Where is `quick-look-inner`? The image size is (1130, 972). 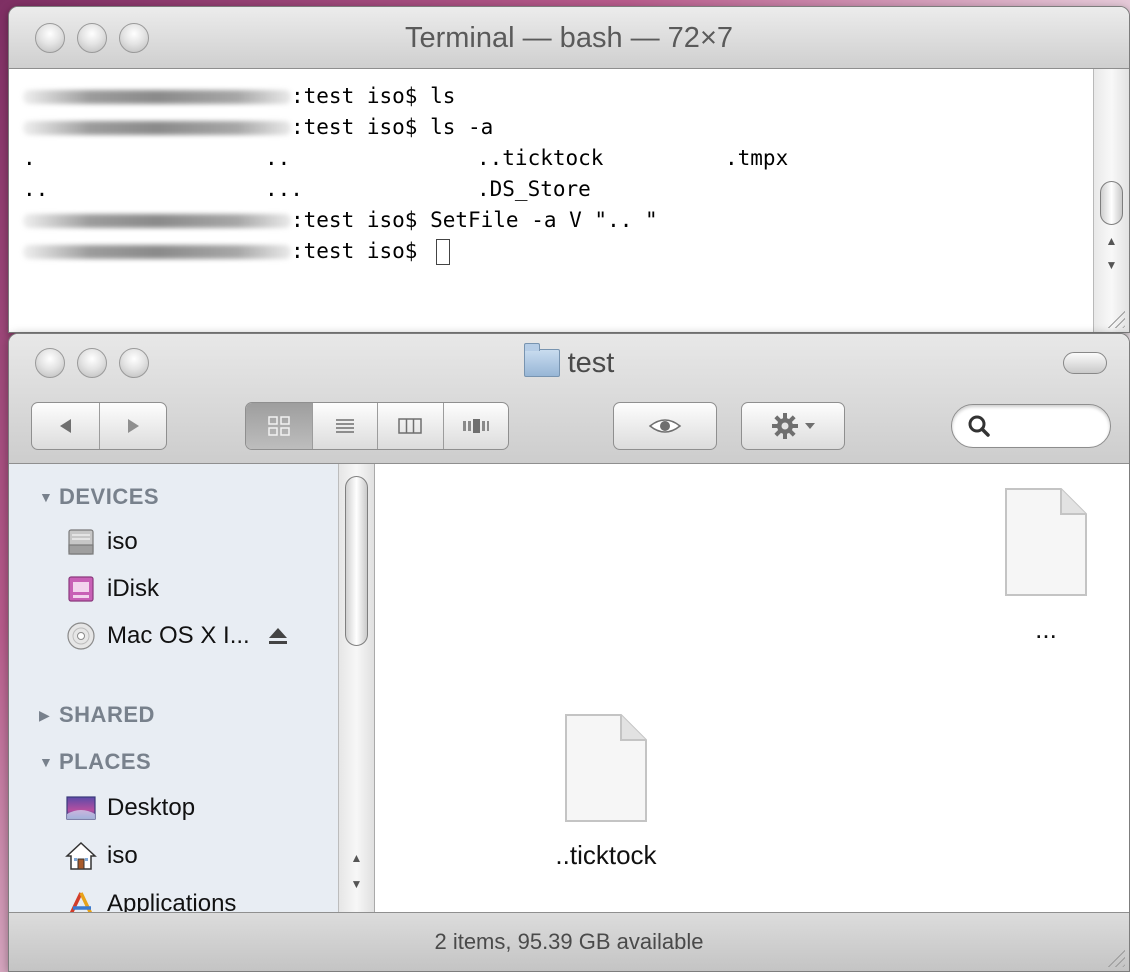 quick-look-inner is located at coordinates (665, 426).